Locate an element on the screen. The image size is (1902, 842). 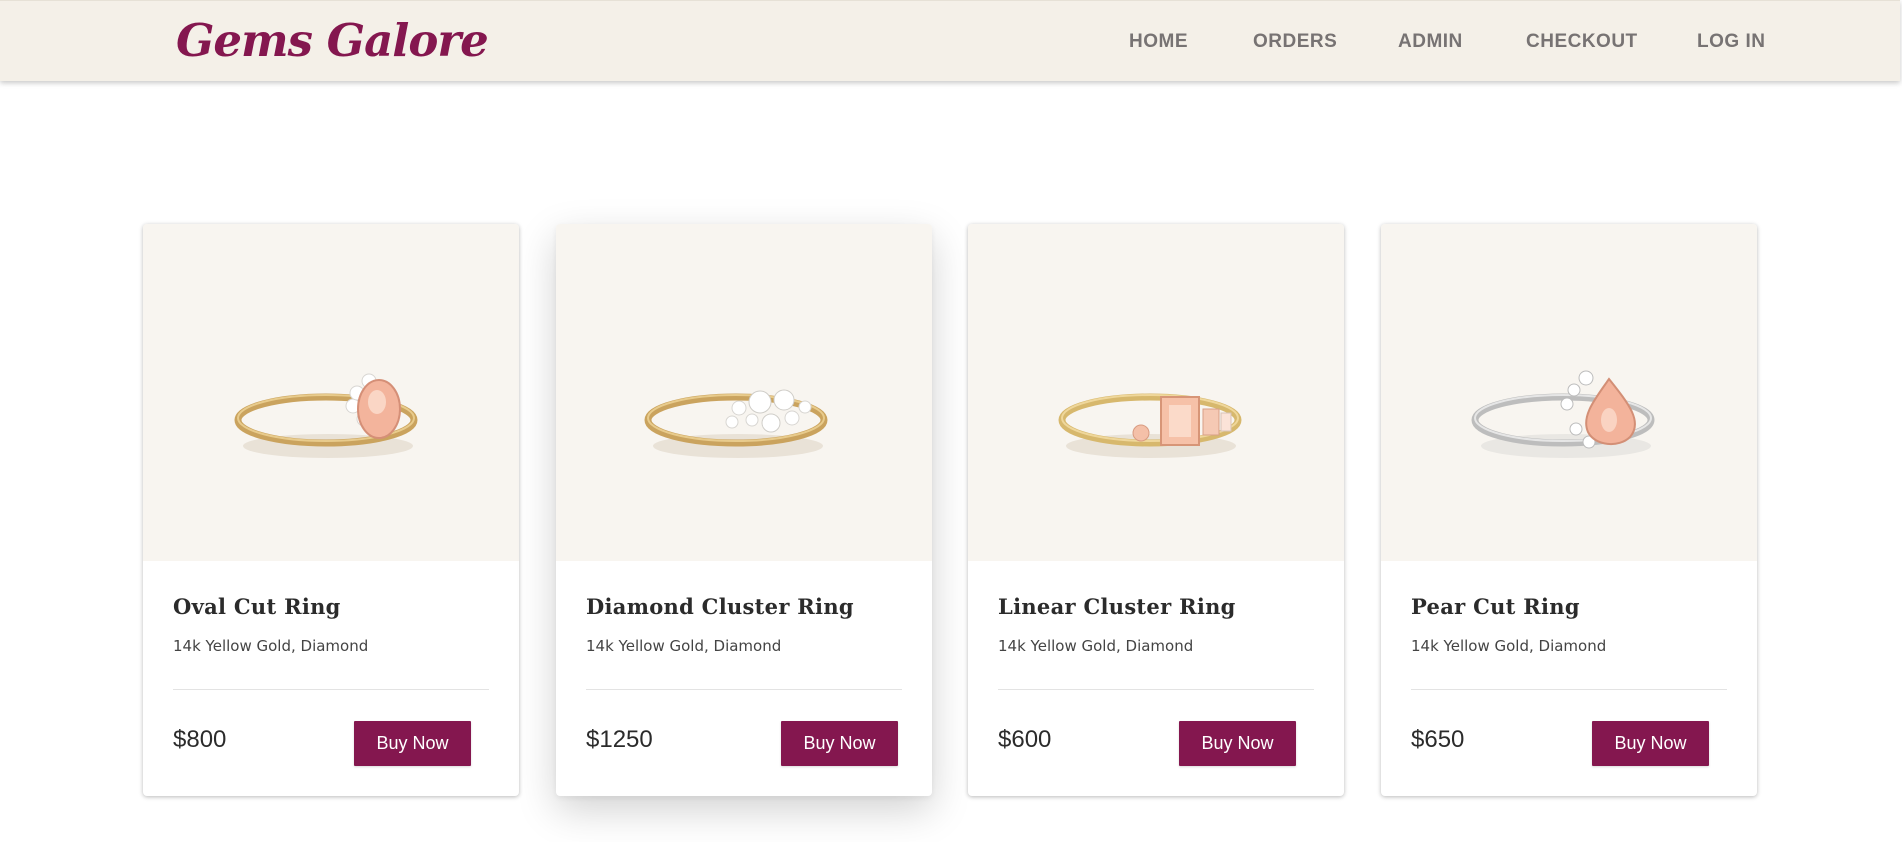
brand-logo: Gems Galore is located at coordinates (332, 41).